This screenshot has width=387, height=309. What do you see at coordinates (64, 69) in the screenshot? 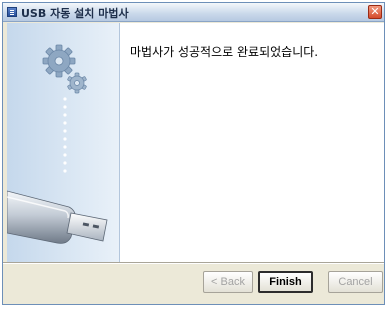
I see `gears-icon` at bounding box center [64, 69].